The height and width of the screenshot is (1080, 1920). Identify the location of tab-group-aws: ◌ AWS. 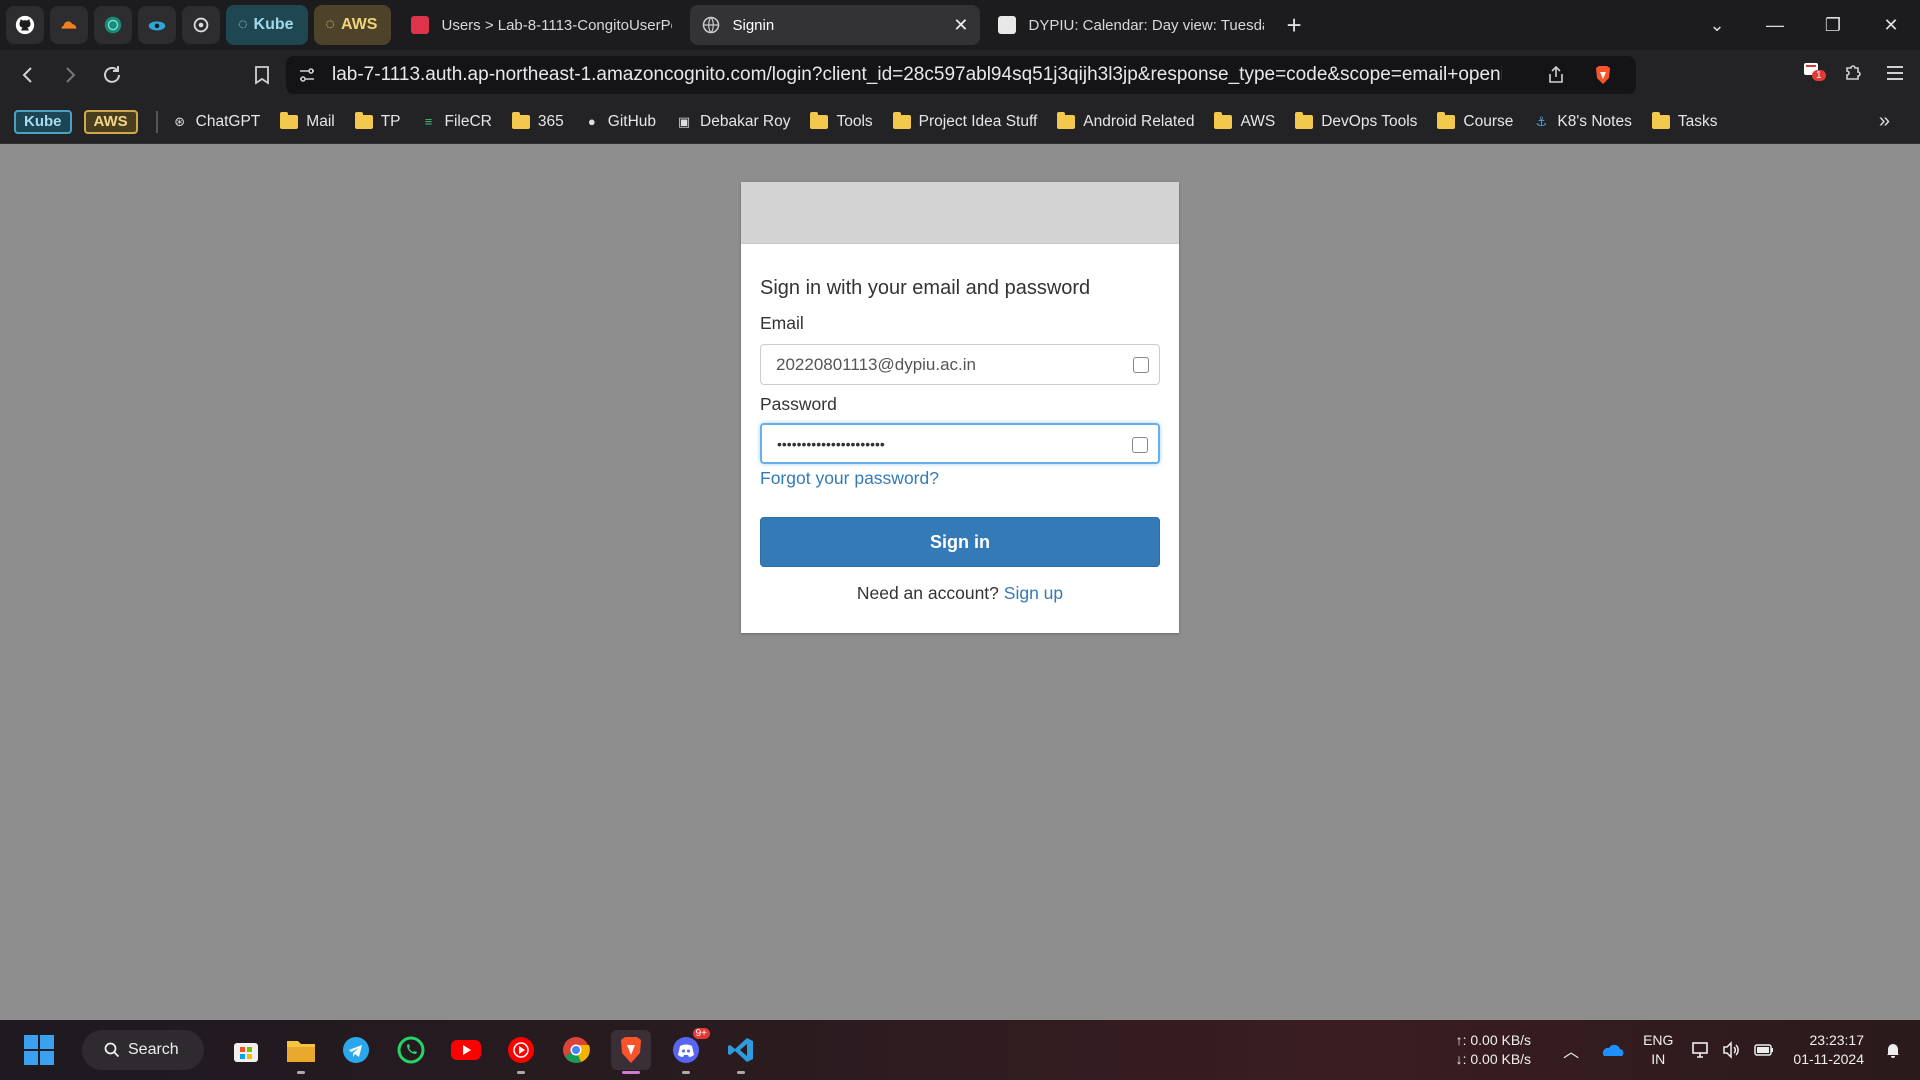
(352, 25).